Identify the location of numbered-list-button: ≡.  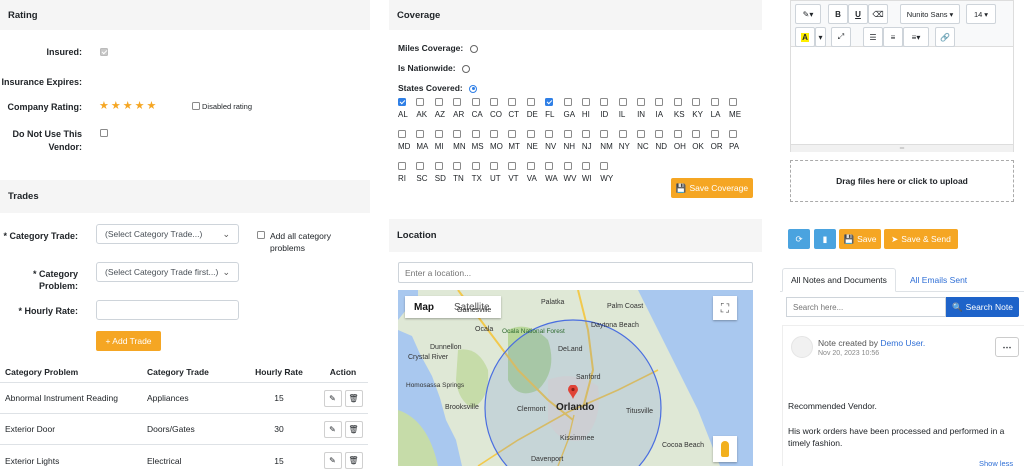
(893, 37).